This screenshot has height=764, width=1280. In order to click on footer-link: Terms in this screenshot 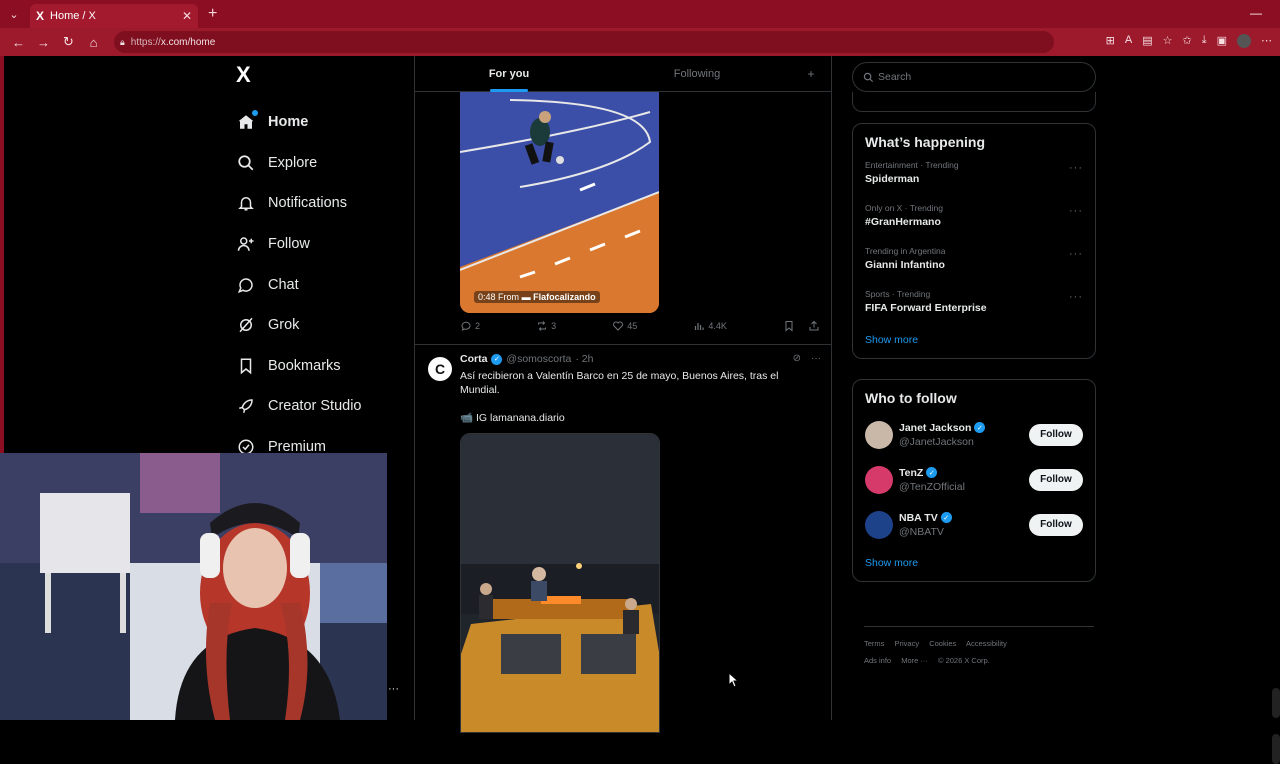, I will do `click(874, 643)`.